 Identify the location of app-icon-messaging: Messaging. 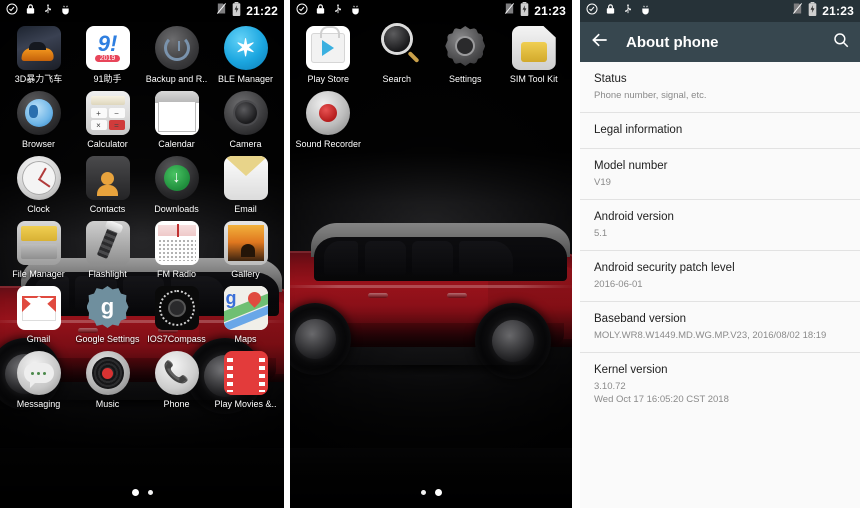
(38, 380).